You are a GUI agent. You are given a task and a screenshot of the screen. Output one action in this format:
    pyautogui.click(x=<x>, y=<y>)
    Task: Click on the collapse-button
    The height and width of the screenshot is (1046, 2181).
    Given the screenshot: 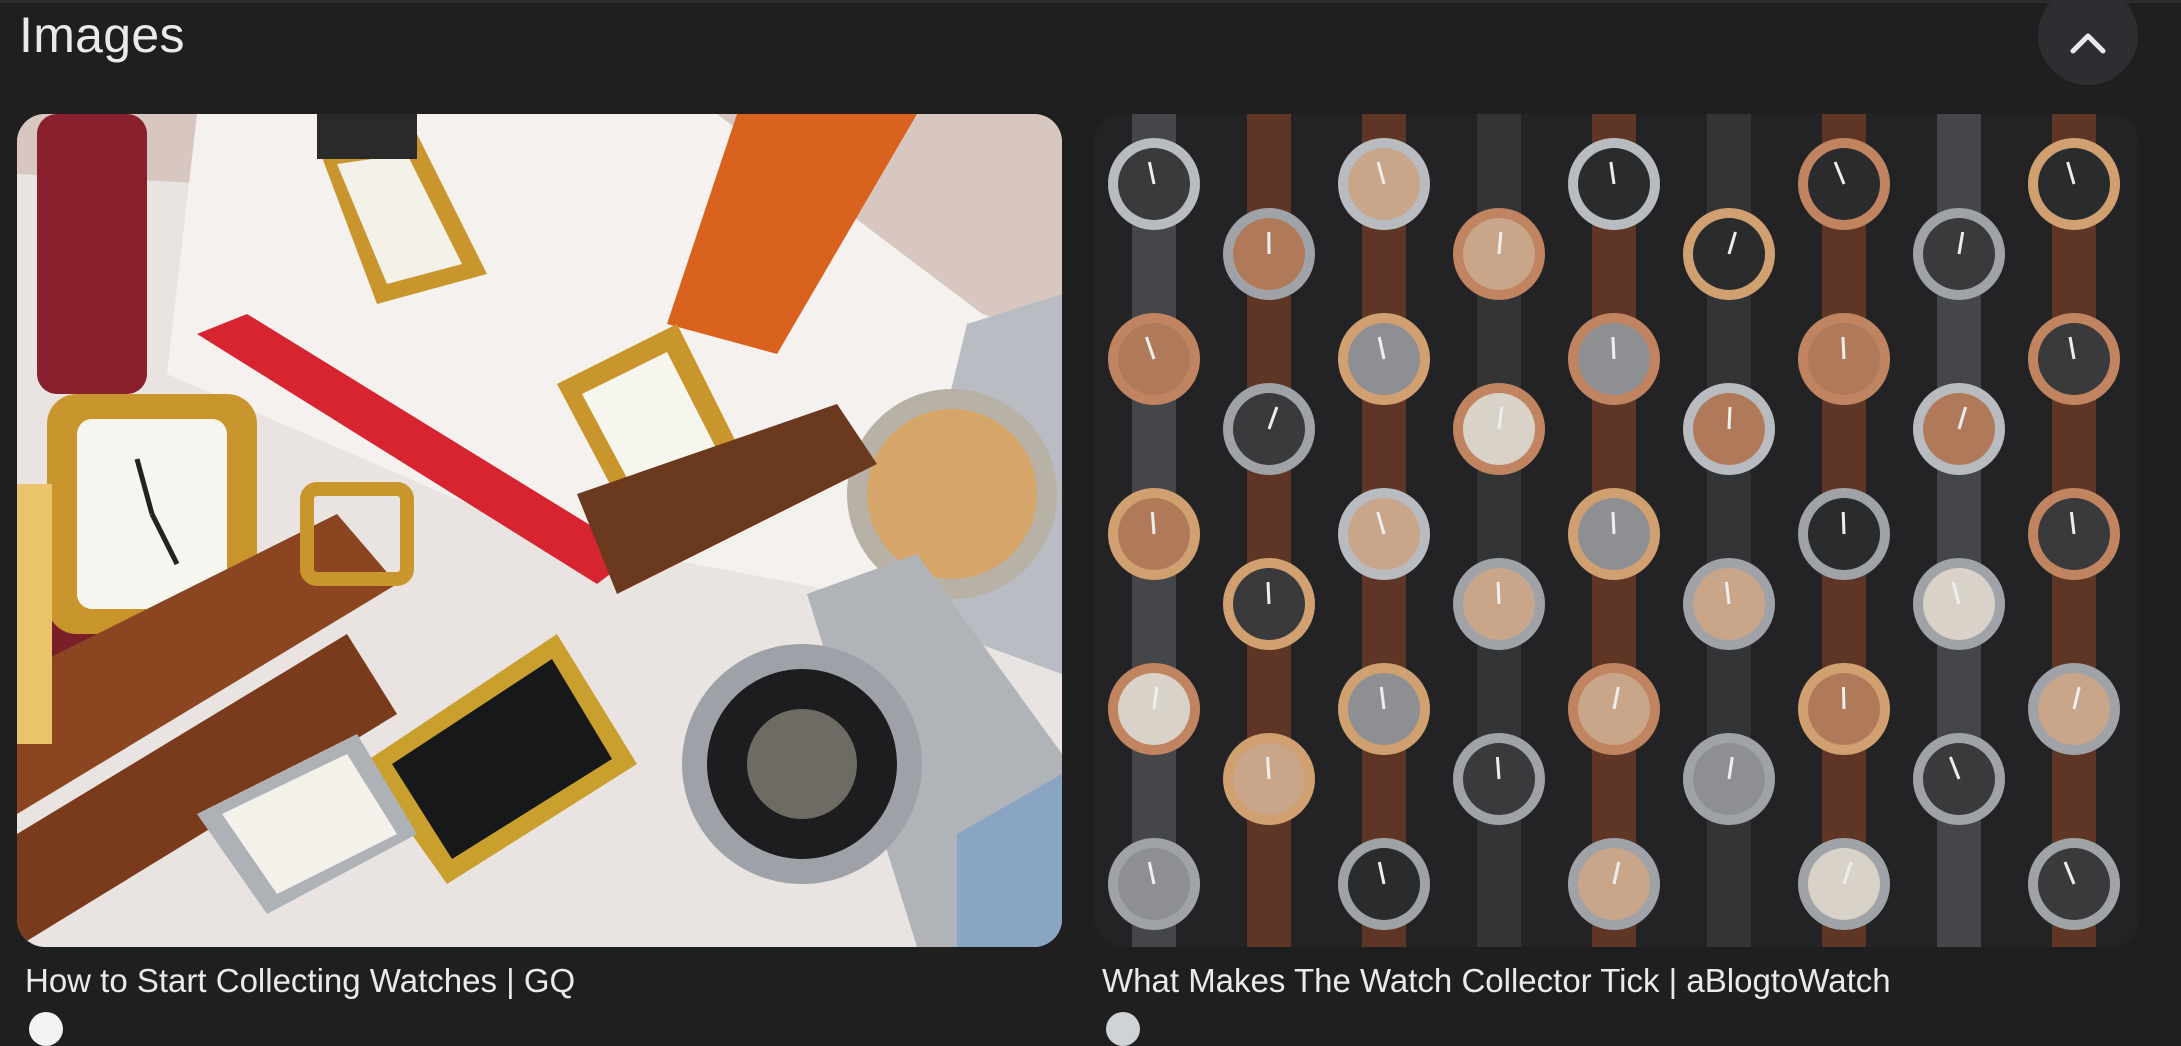 What is the action you would take?
    pyautogui.click(x=2088, y=42)
    